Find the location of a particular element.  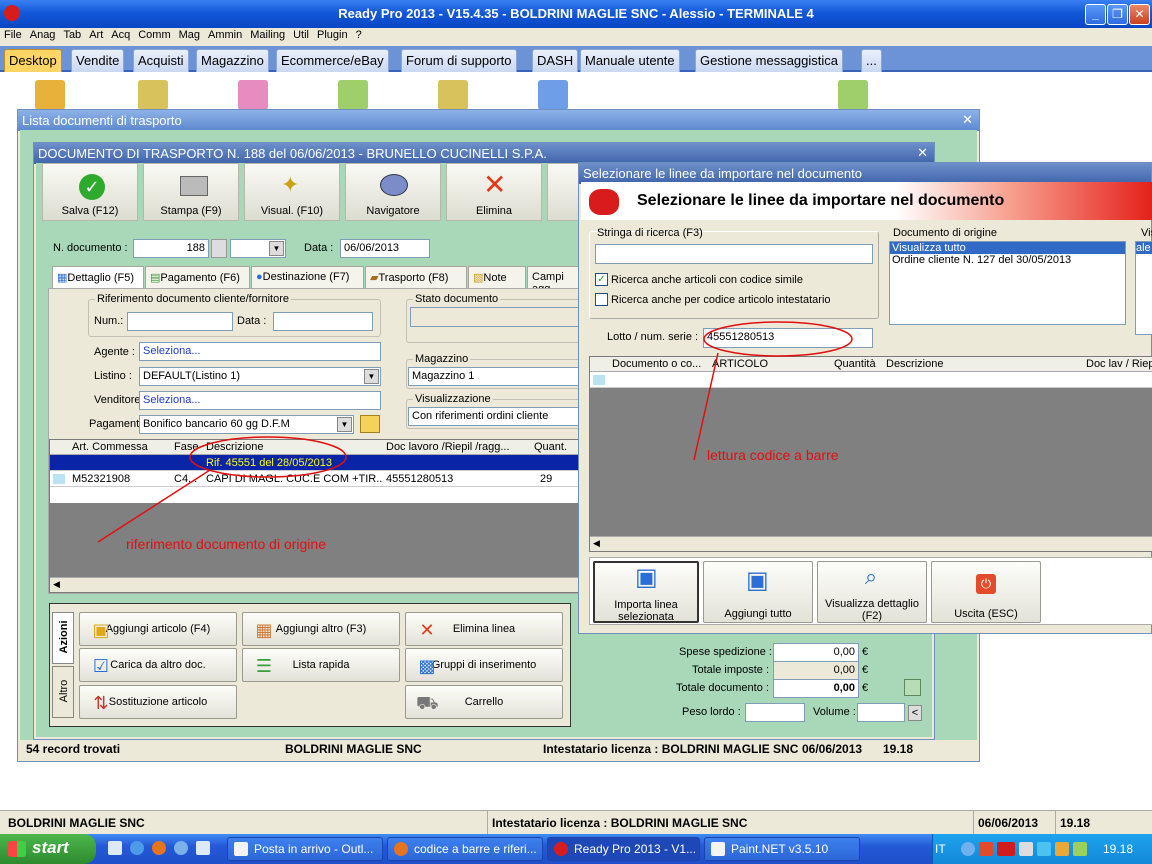

paint-icon is located at coordinates (718, 849).